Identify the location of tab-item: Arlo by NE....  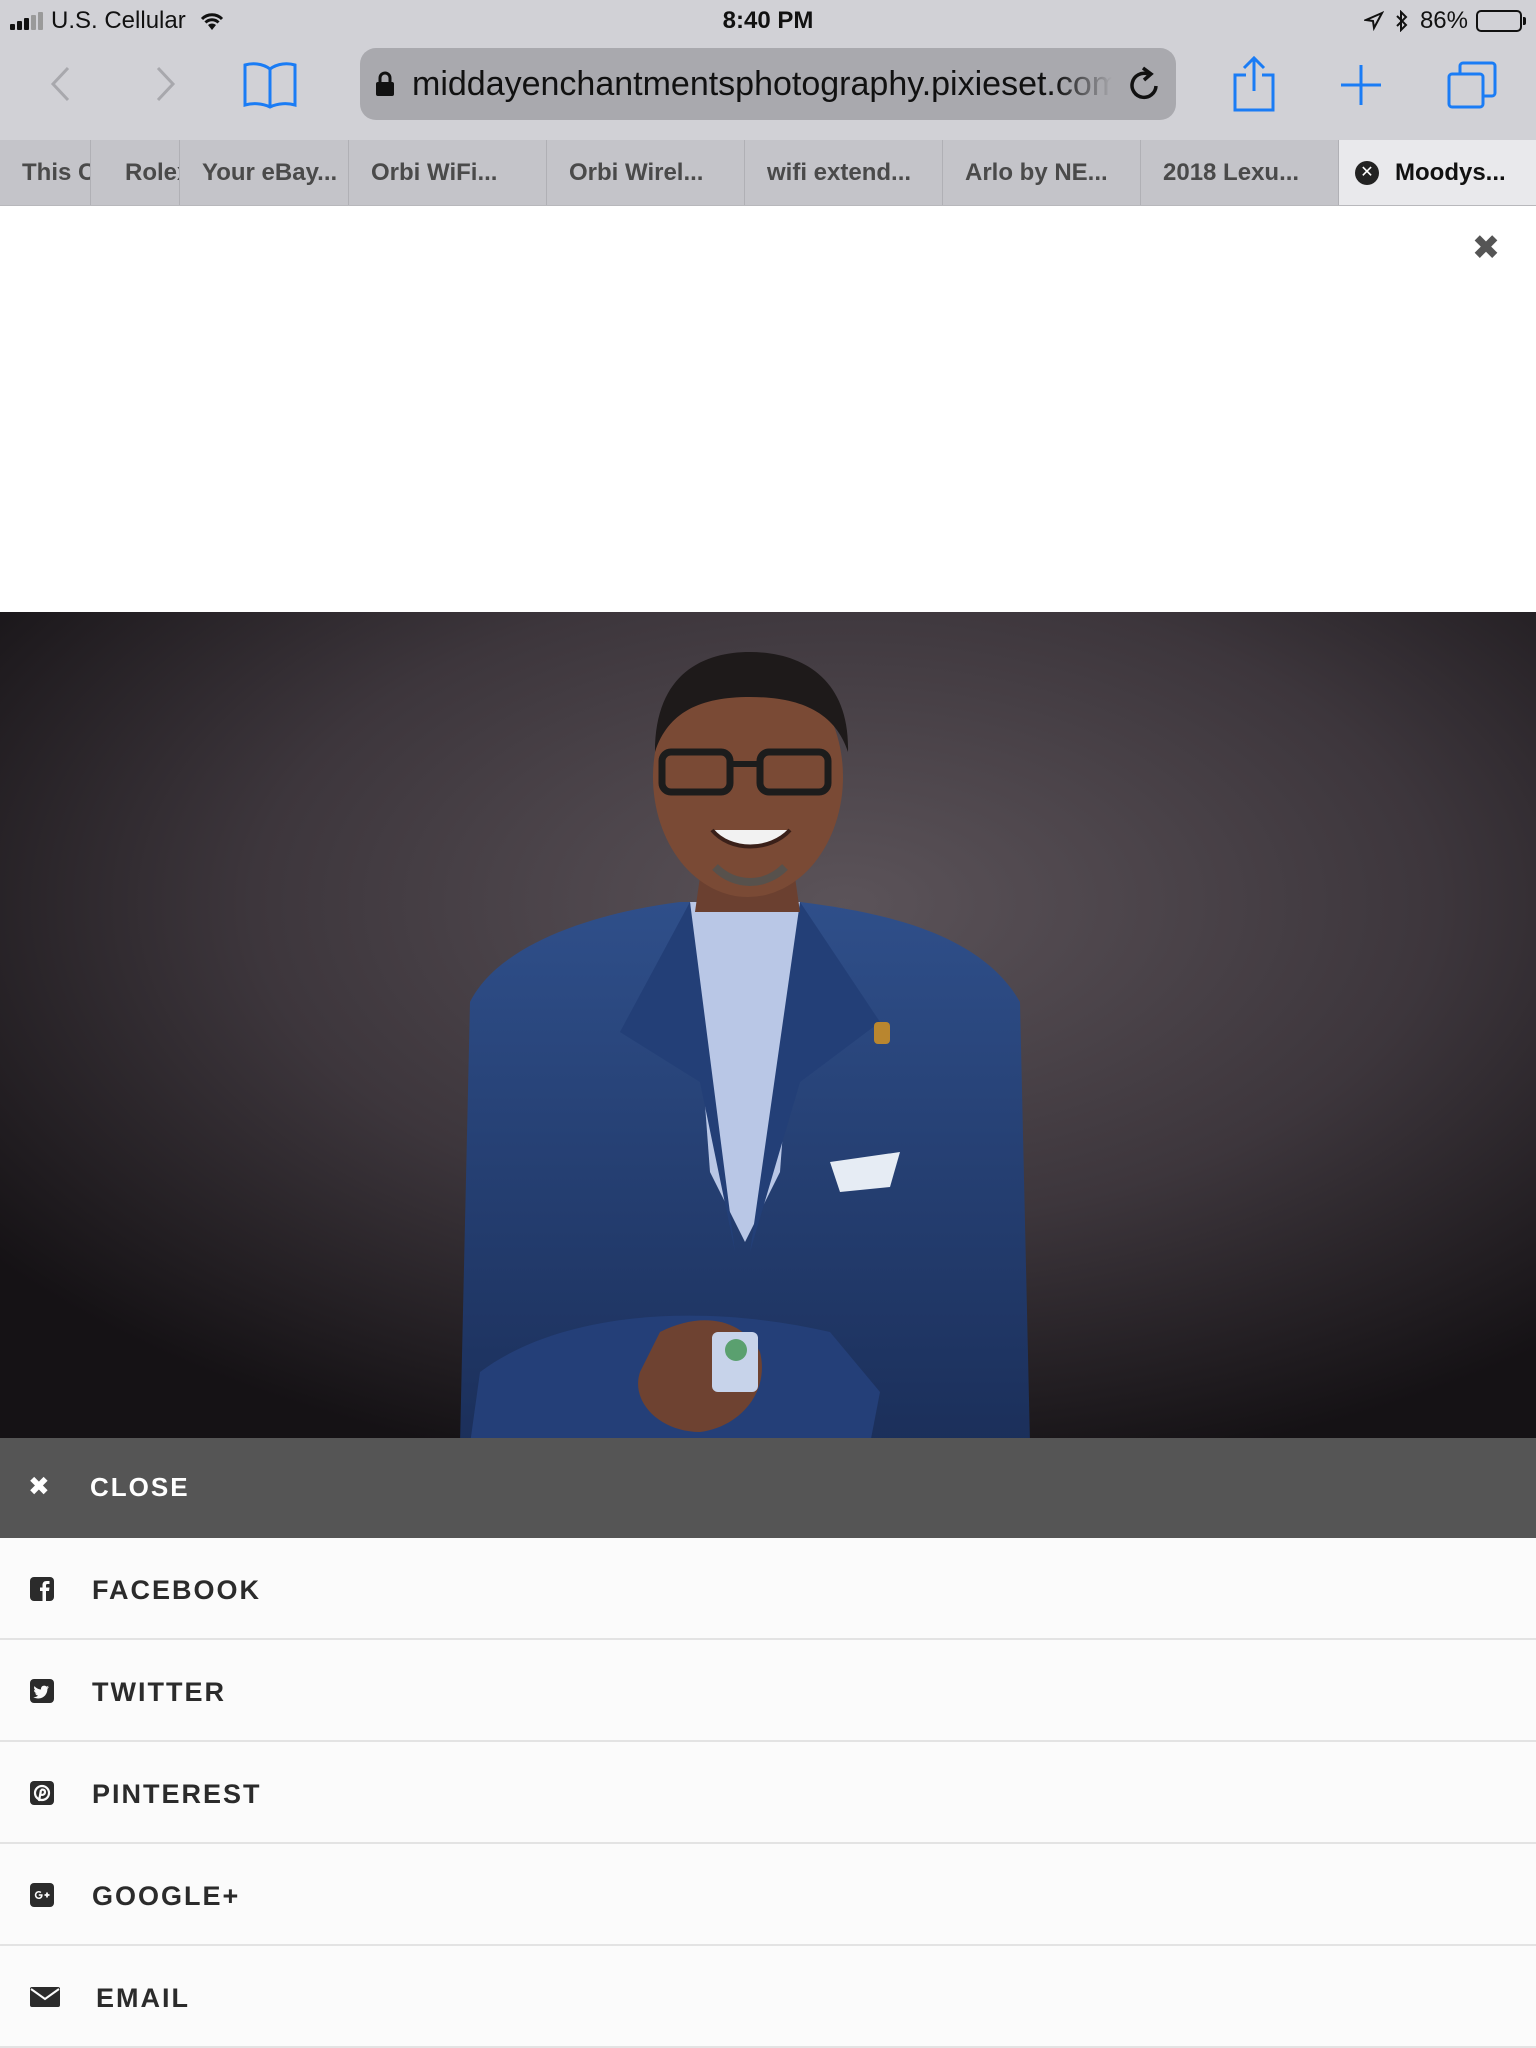
(1042, 172).